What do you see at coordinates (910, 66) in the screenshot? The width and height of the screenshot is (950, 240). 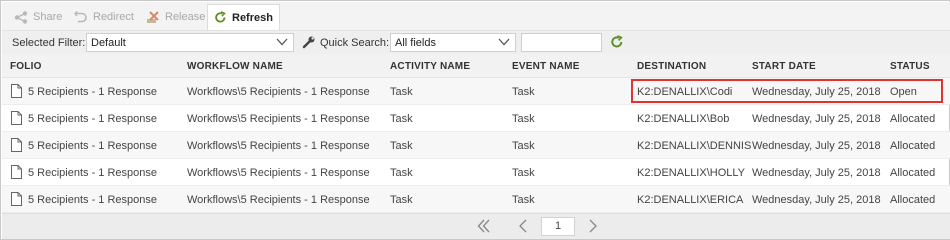 I see `column-header-status: STATUS` at bounding box center [910, 66].